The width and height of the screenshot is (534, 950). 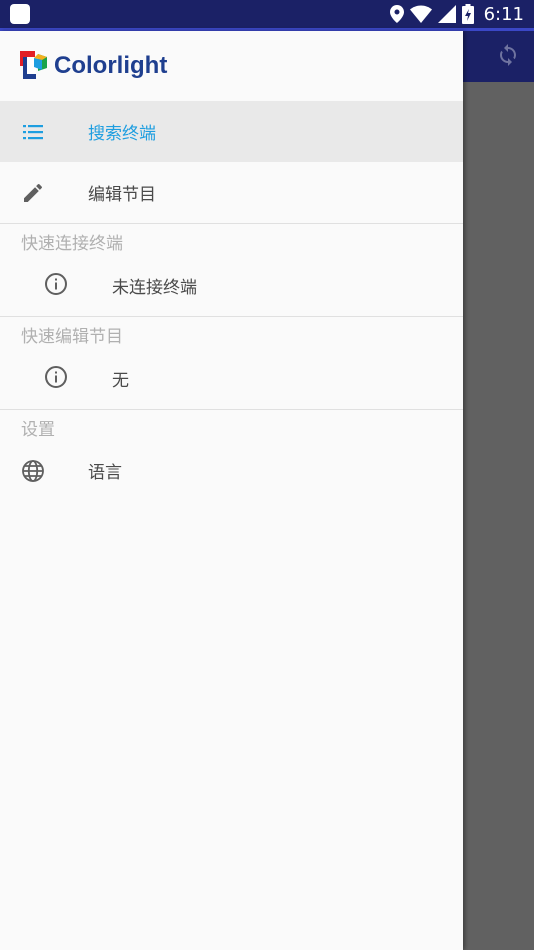 I want to click on colorlight-logo-icon, so click(x=33, y=65).